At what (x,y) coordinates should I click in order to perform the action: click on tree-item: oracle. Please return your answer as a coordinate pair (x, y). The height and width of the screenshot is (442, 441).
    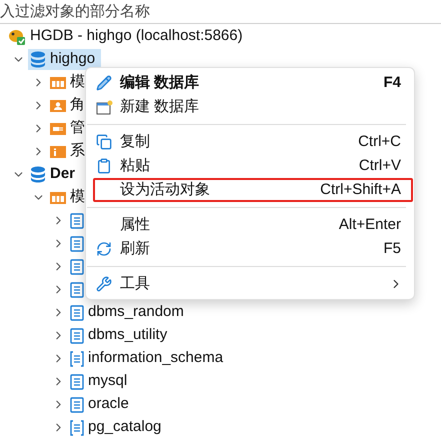
    Looking at the image, I should click on (101, 404).